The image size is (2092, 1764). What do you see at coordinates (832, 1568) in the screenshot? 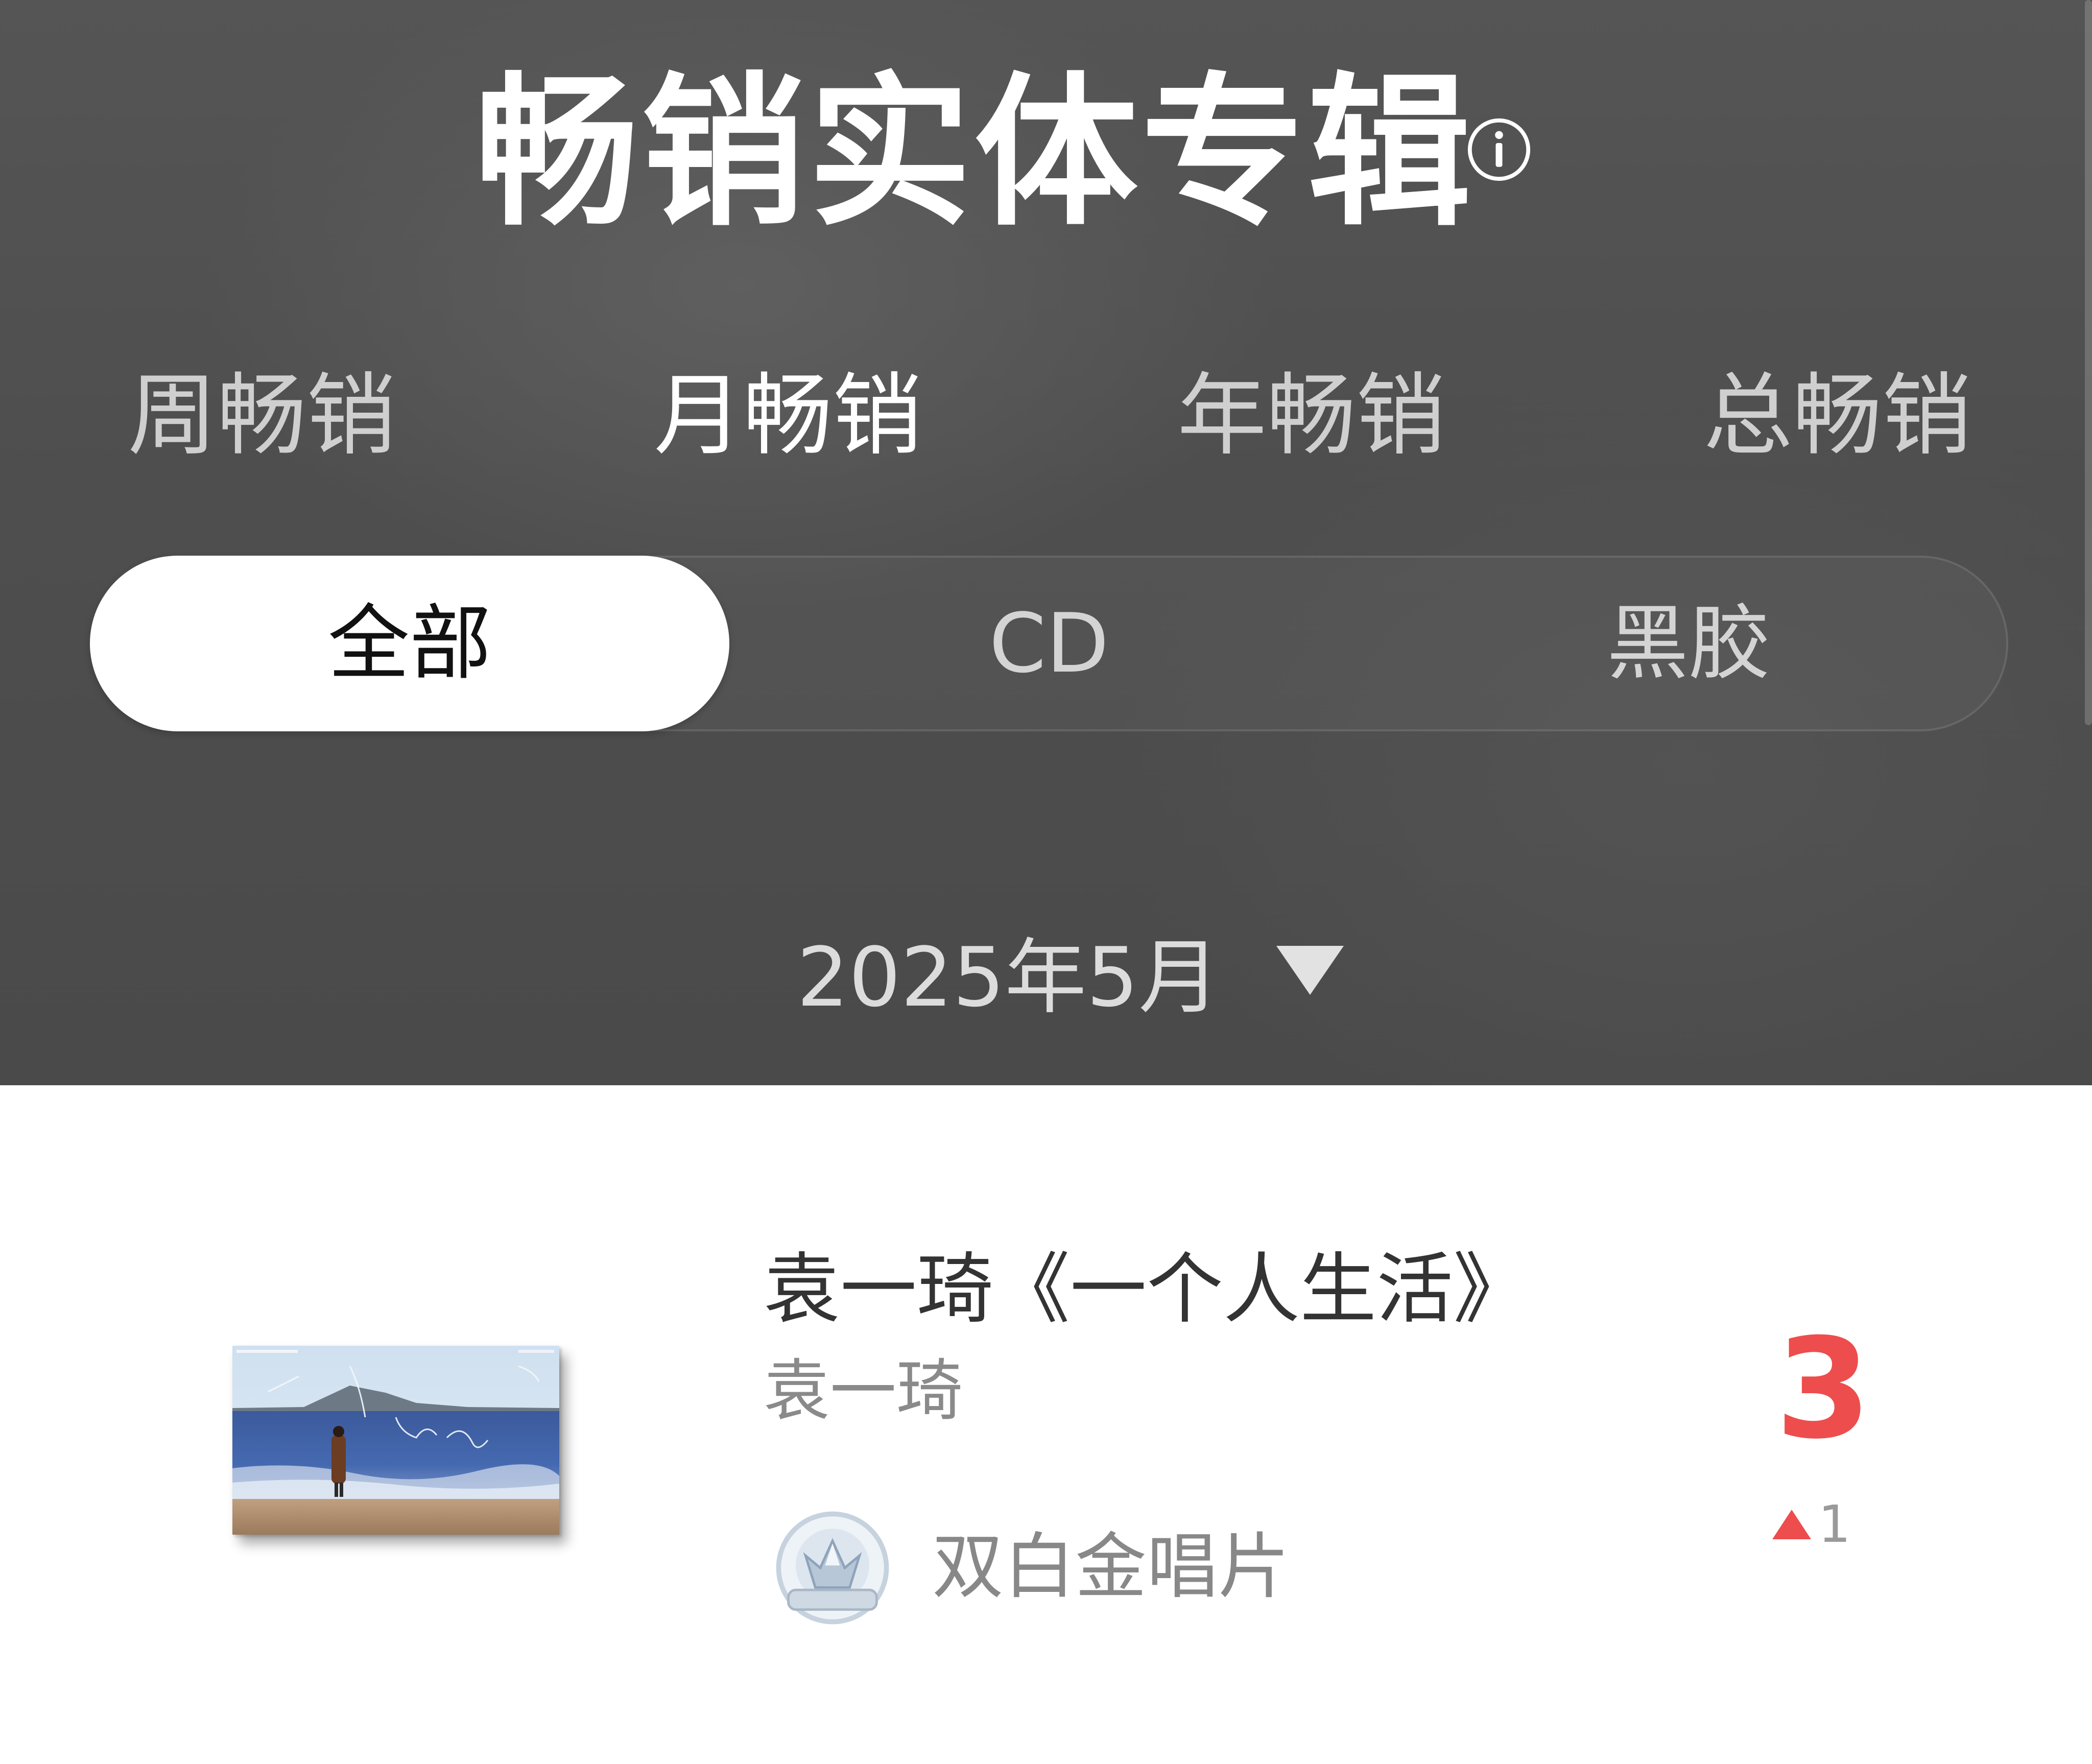
I see `crown-badge-icon` at bounding box center [832, 1568].